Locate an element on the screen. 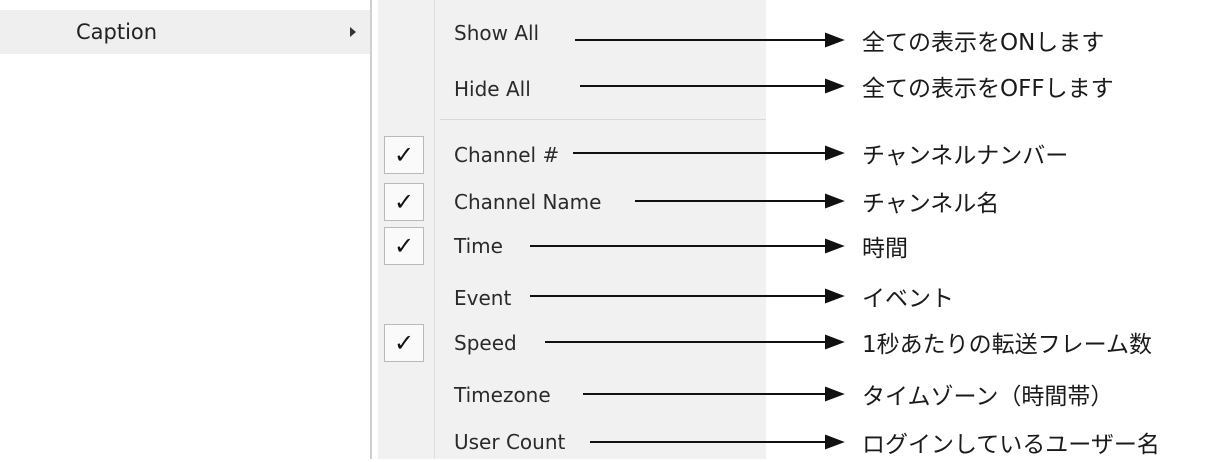 This screenshot has height=462, width=1213. annotation-event: イベント is located at coordinates (908, 299).